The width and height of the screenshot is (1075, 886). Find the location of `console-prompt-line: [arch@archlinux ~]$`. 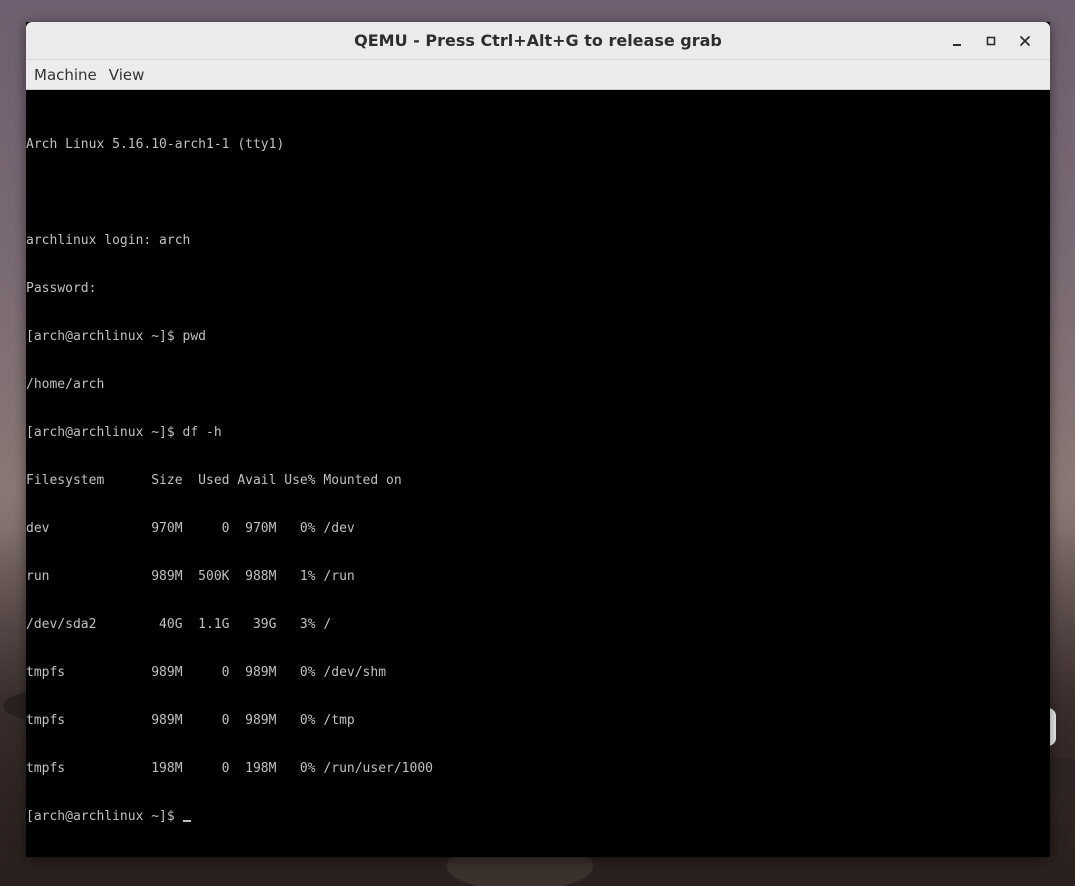

console-prompt-line: [arch@archlinux ~]$ is located at coordinates (229, 817).